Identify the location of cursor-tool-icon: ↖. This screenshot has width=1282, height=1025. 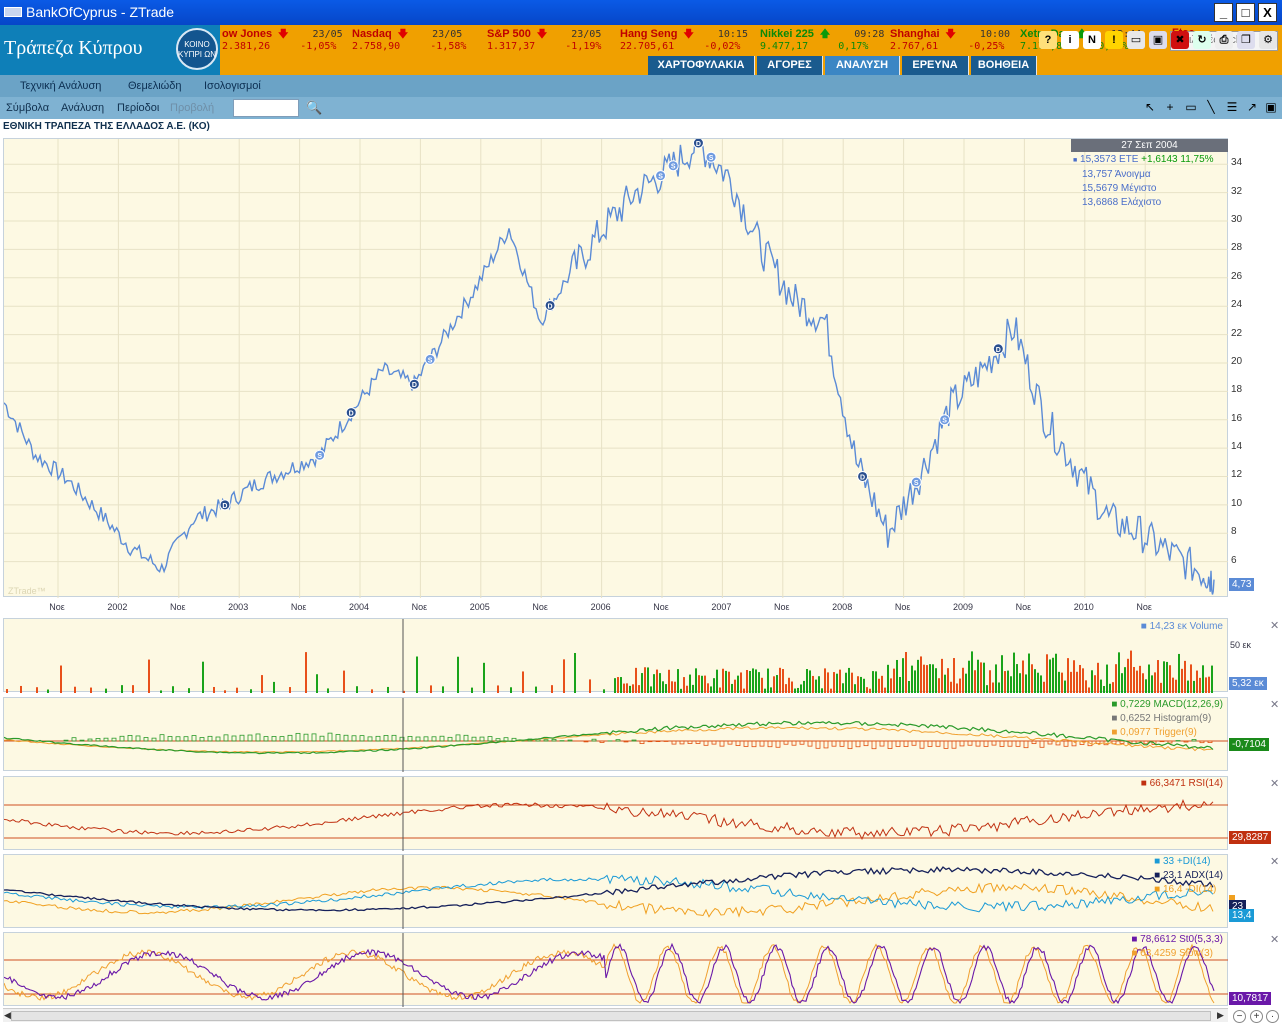
(1150, 107).